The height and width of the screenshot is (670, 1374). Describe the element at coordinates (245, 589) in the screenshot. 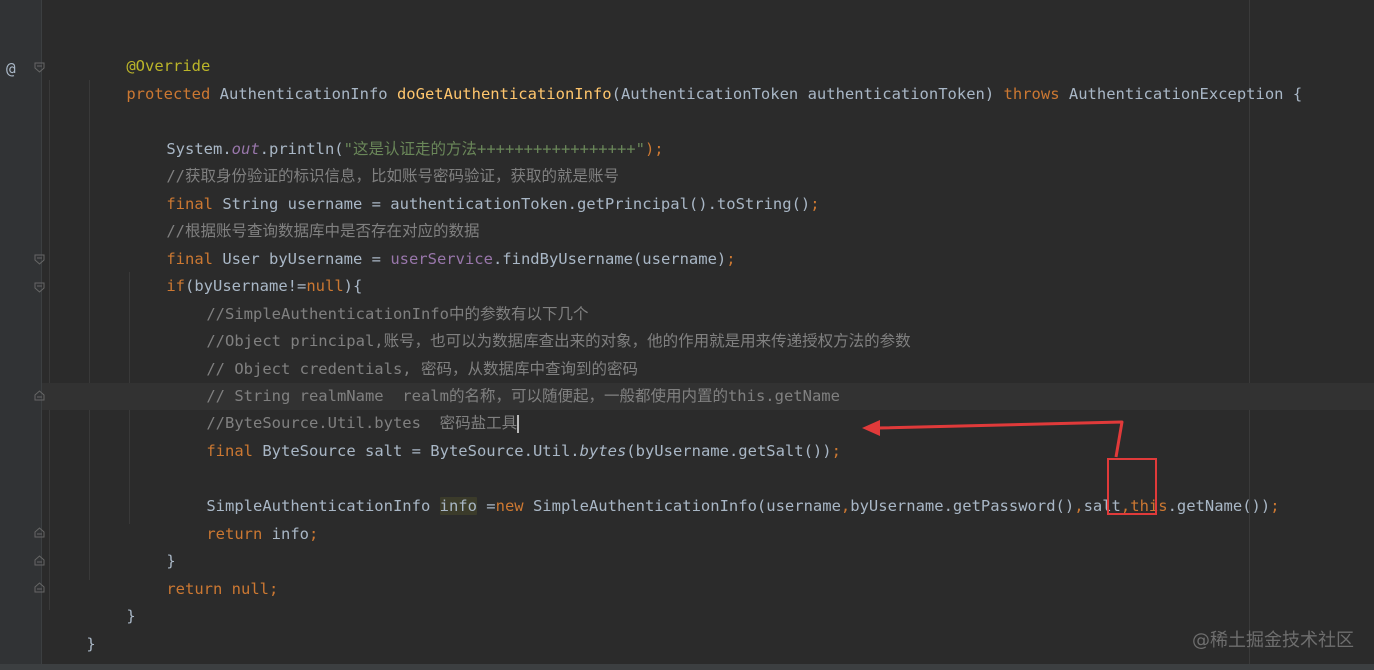

I see `keyword-token: null` at that location.